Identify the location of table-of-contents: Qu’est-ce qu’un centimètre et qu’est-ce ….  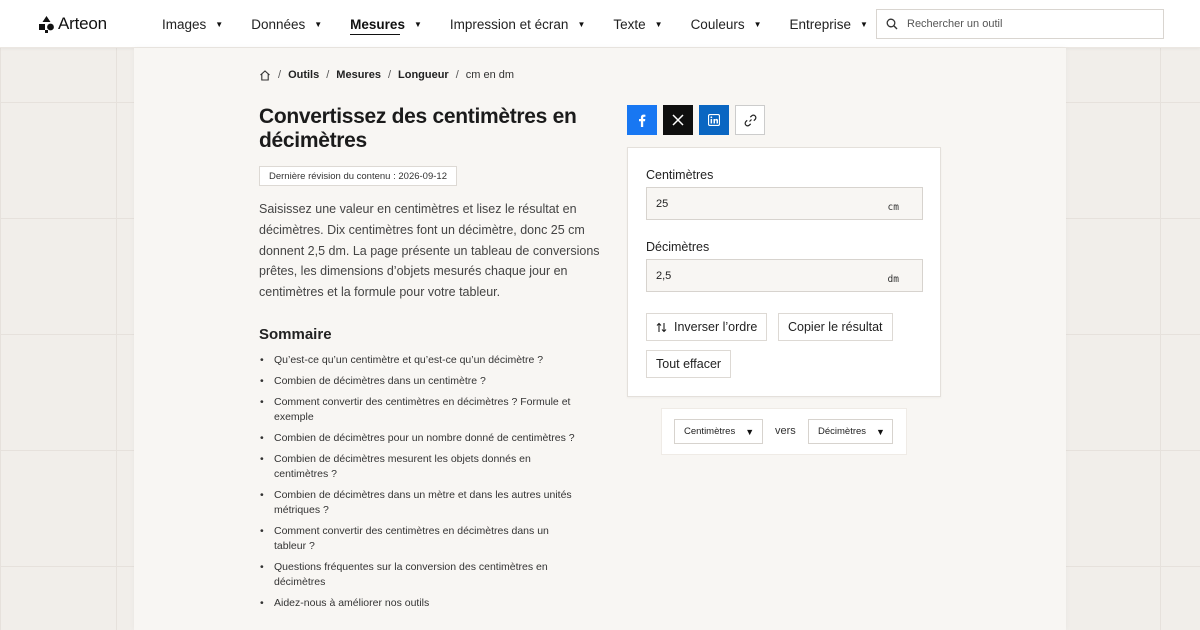
(432, 485).